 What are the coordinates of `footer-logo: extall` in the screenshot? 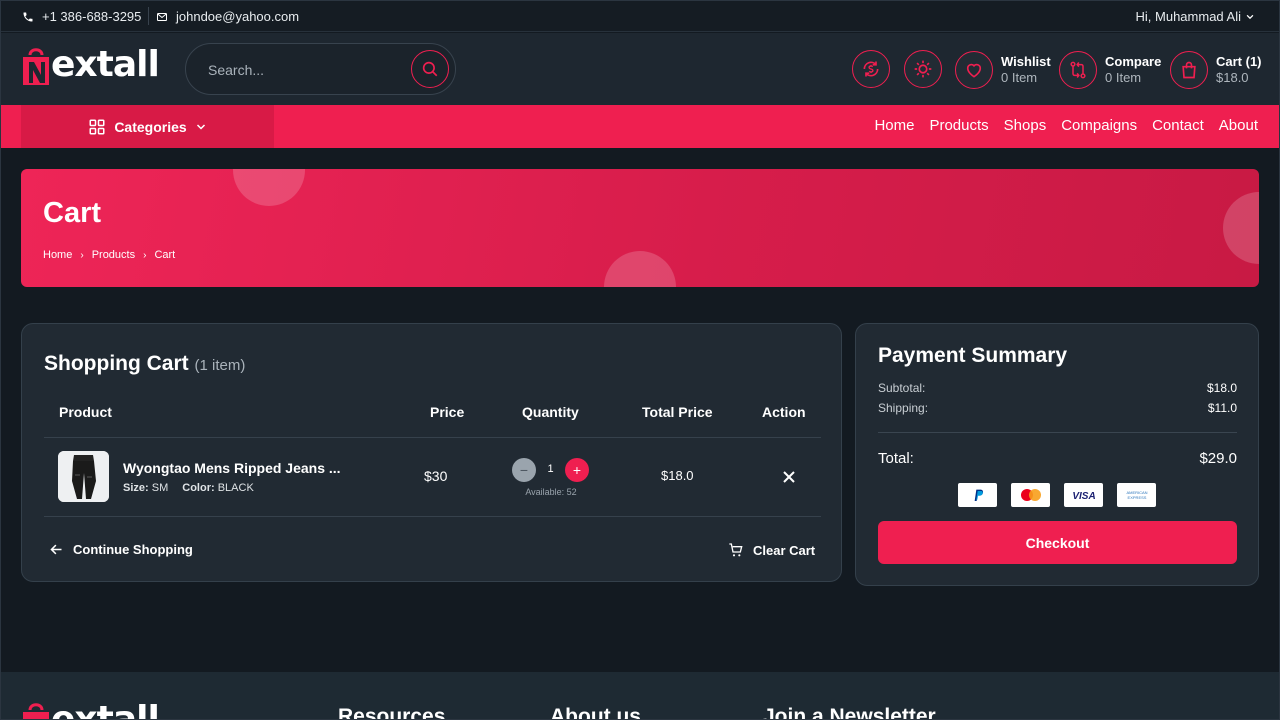 It's located at (90, 709).